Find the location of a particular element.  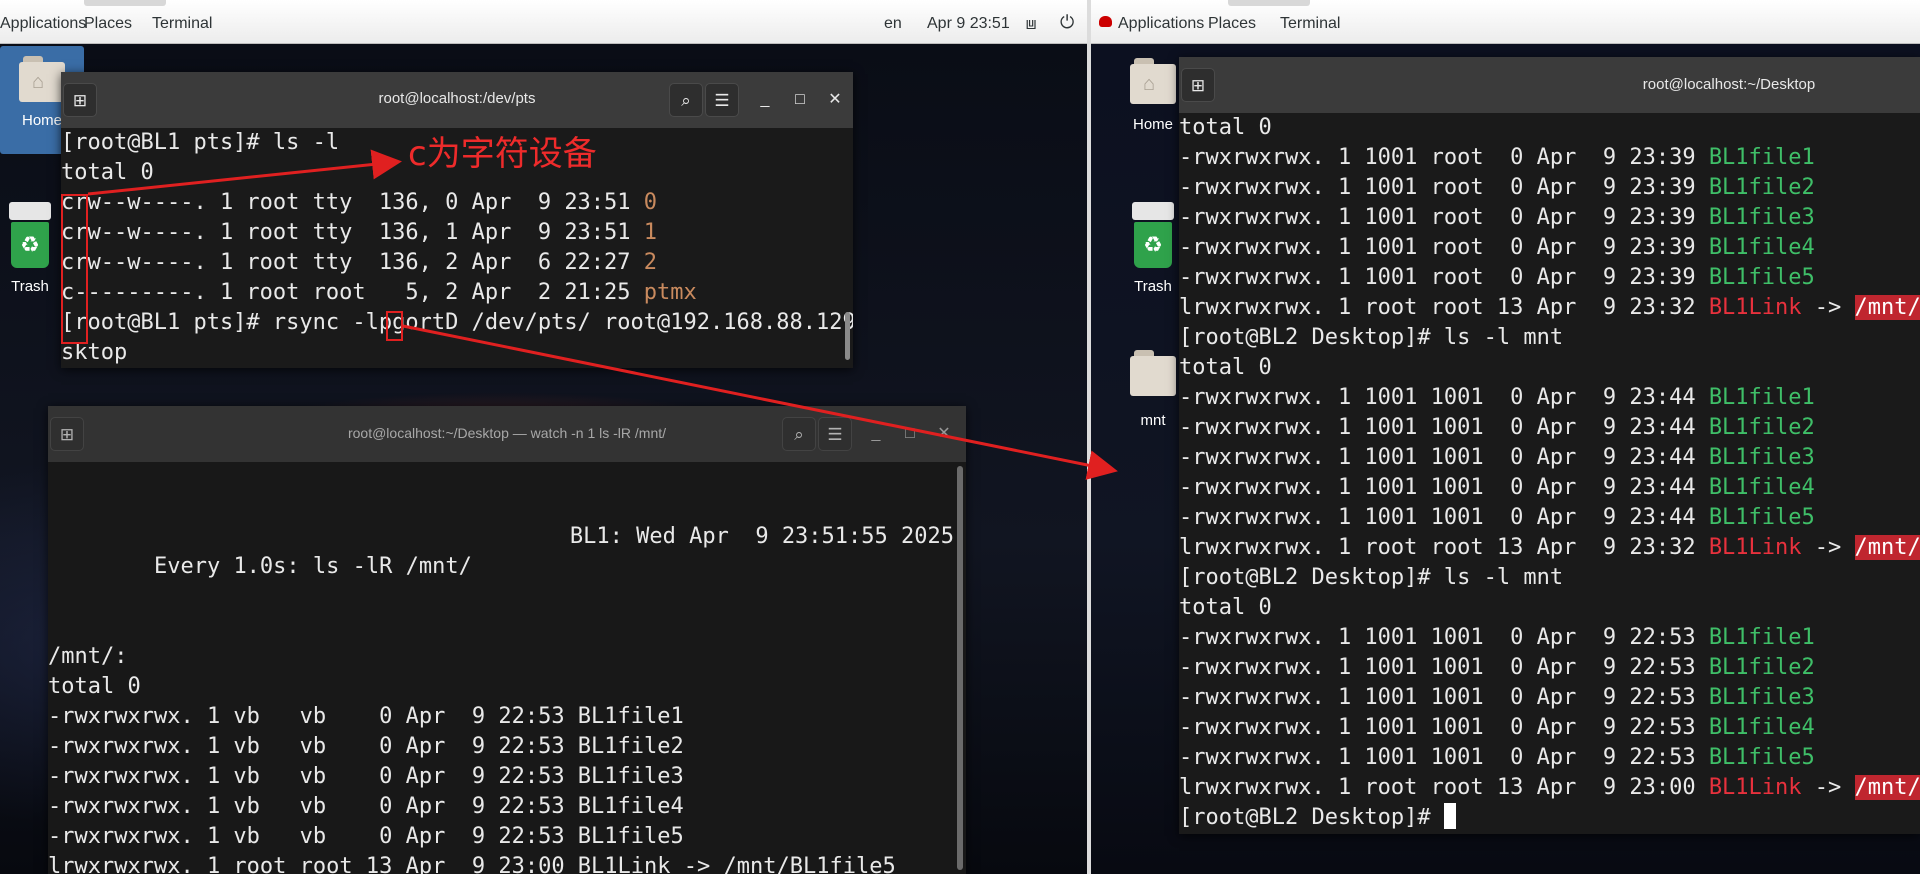

mnt-folder-icon is located at coordinates (1153, 373).